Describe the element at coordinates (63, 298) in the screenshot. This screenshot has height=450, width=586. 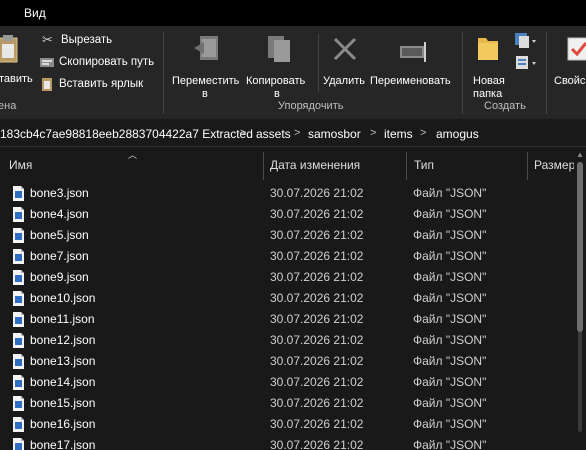
I see `file-name: bone10.json` at that location.